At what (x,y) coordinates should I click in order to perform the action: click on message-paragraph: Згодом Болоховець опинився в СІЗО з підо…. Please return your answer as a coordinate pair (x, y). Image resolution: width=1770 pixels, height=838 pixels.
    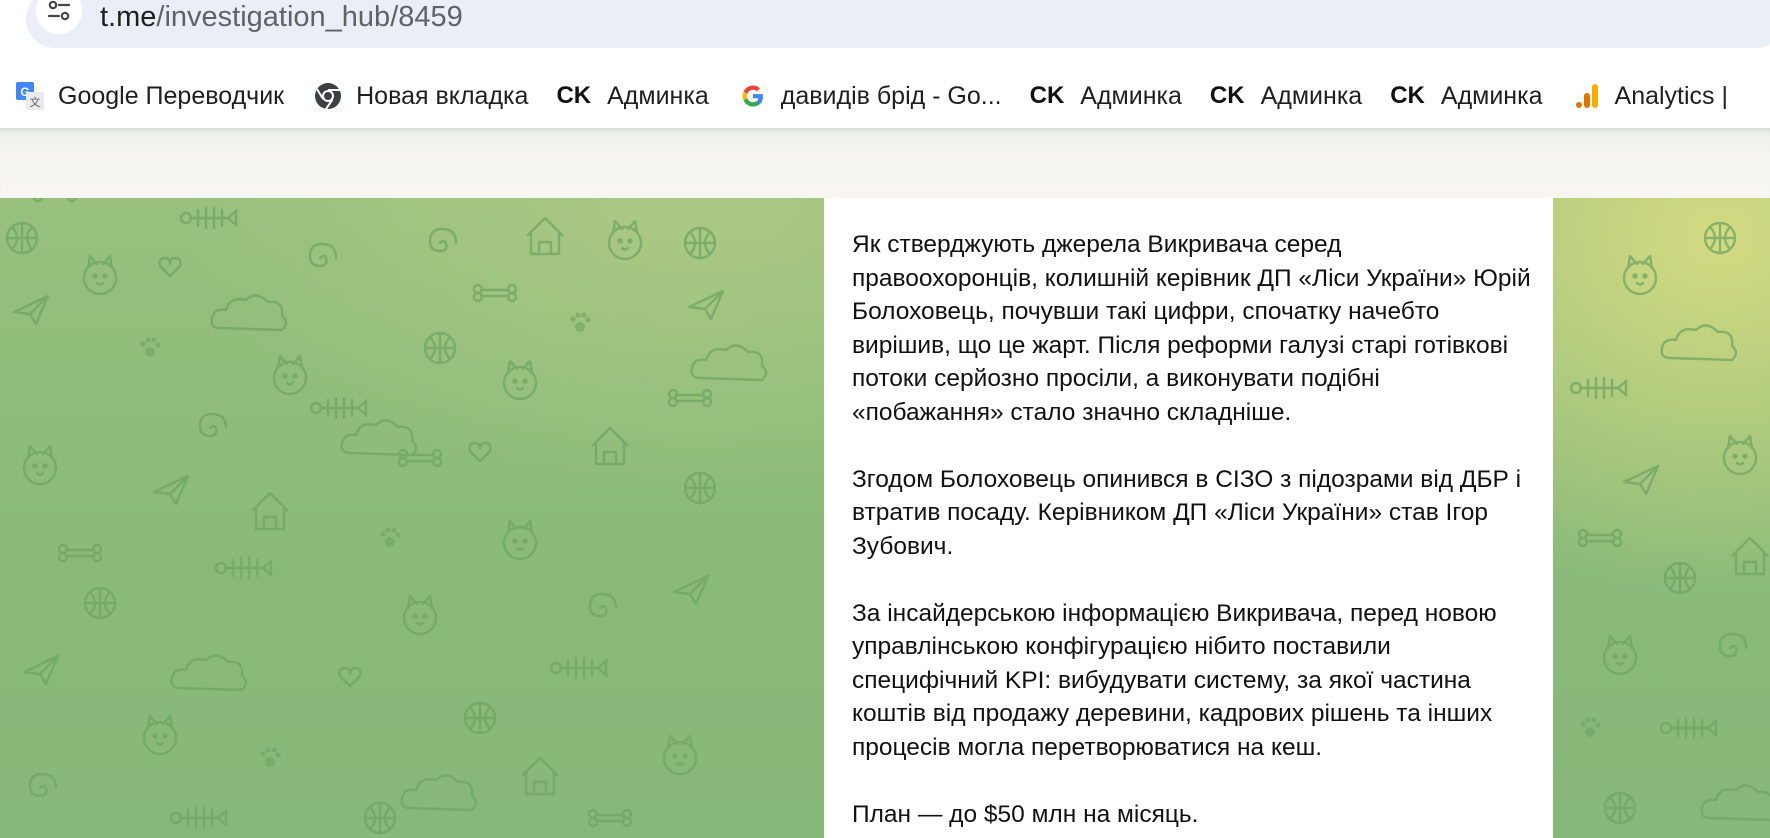
    Looking at the image, I should click on (1187, 512).